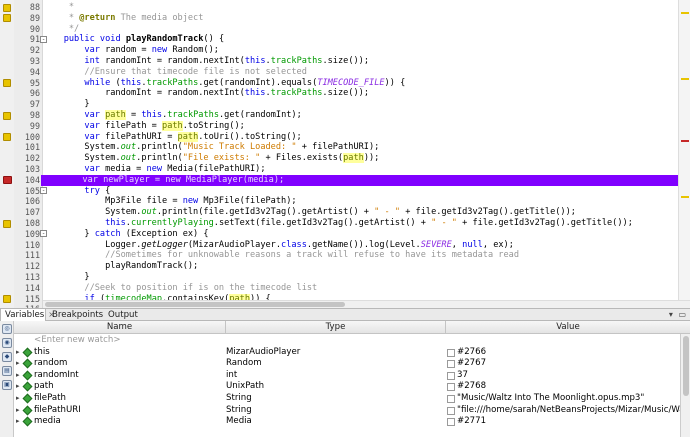 This screenshot has height=437, width=690. Describe the element at coordinates (568, 327) in the screenshot. I see `column-header-value: Value` at that location.